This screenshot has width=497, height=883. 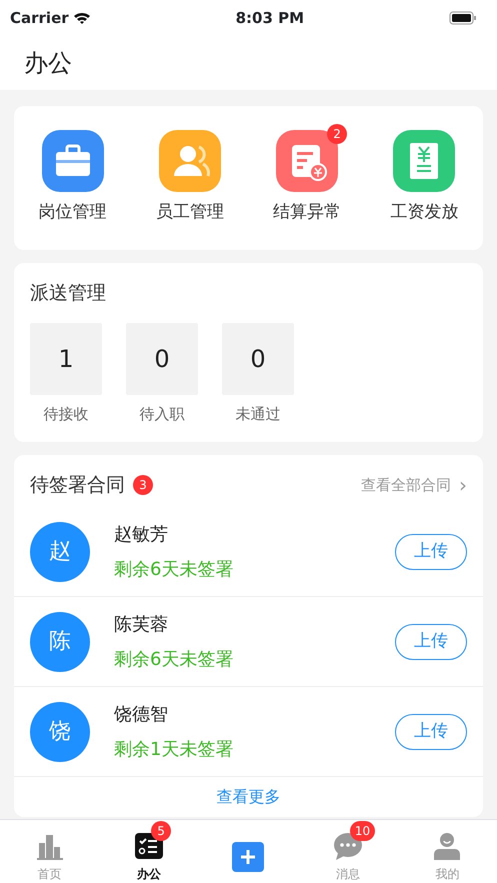 I want to click on section-title: 待签署合同, so click(x=77, y=485).